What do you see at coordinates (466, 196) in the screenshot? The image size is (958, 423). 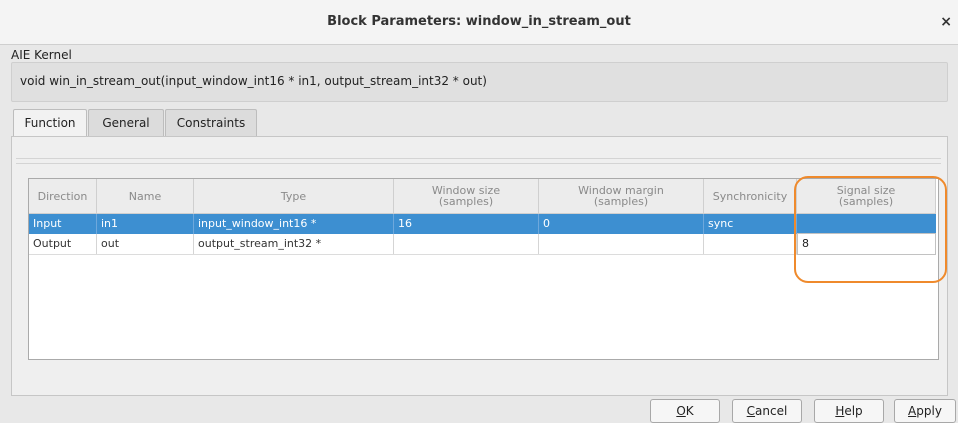 I see `column-header-window-size: Window size (samples)` at bounding box center [466, 196].